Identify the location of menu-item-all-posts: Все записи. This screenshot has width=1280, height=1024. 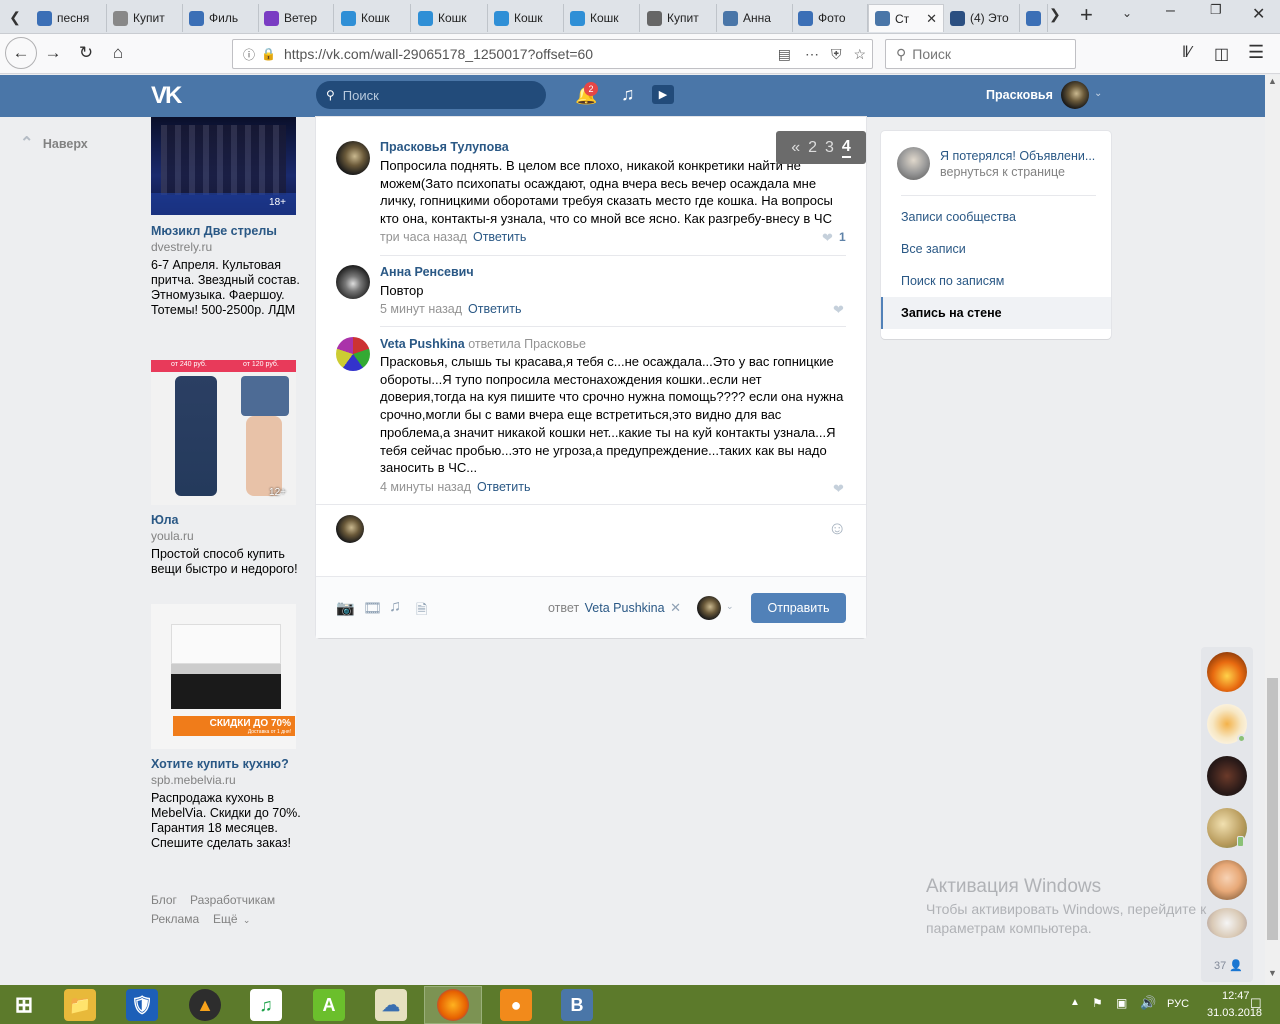
(996, 249).